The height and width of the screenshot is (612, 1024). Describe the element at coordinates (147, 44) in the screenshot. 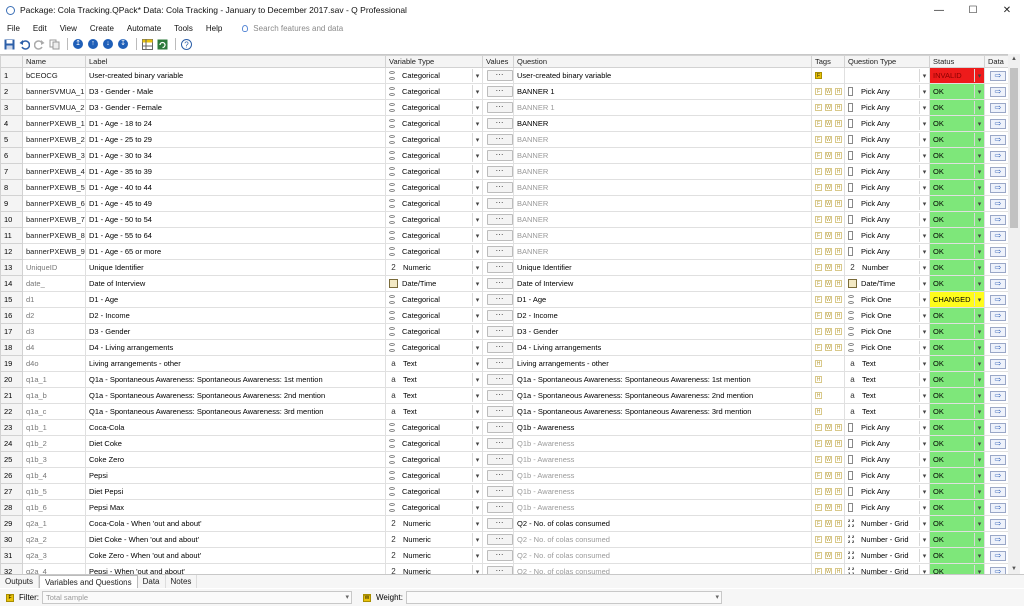

I see `table-icon` at that location.